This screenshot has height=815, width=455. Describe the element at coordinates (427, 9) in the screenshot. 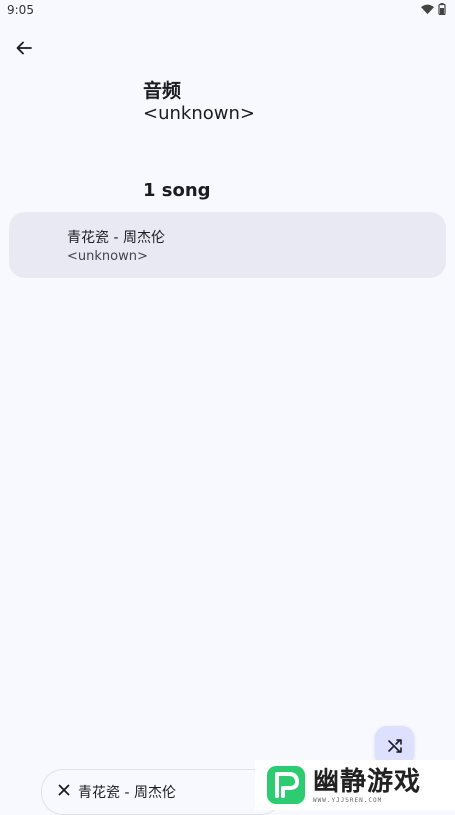

I see `wifi-icon` at that location.